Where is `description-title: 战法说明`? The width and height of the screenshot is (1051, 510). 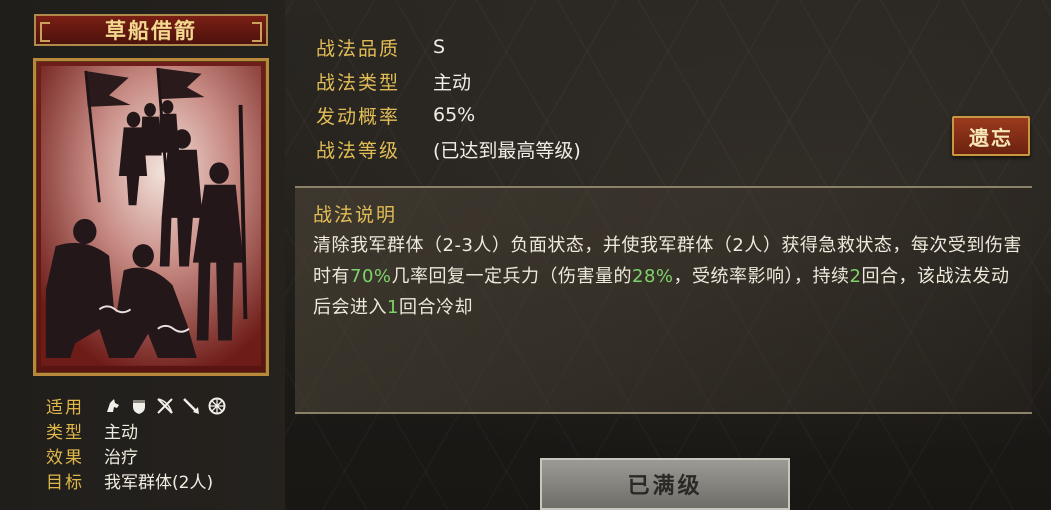
description-title: 战法说明 is located at coordinates (355, 215).